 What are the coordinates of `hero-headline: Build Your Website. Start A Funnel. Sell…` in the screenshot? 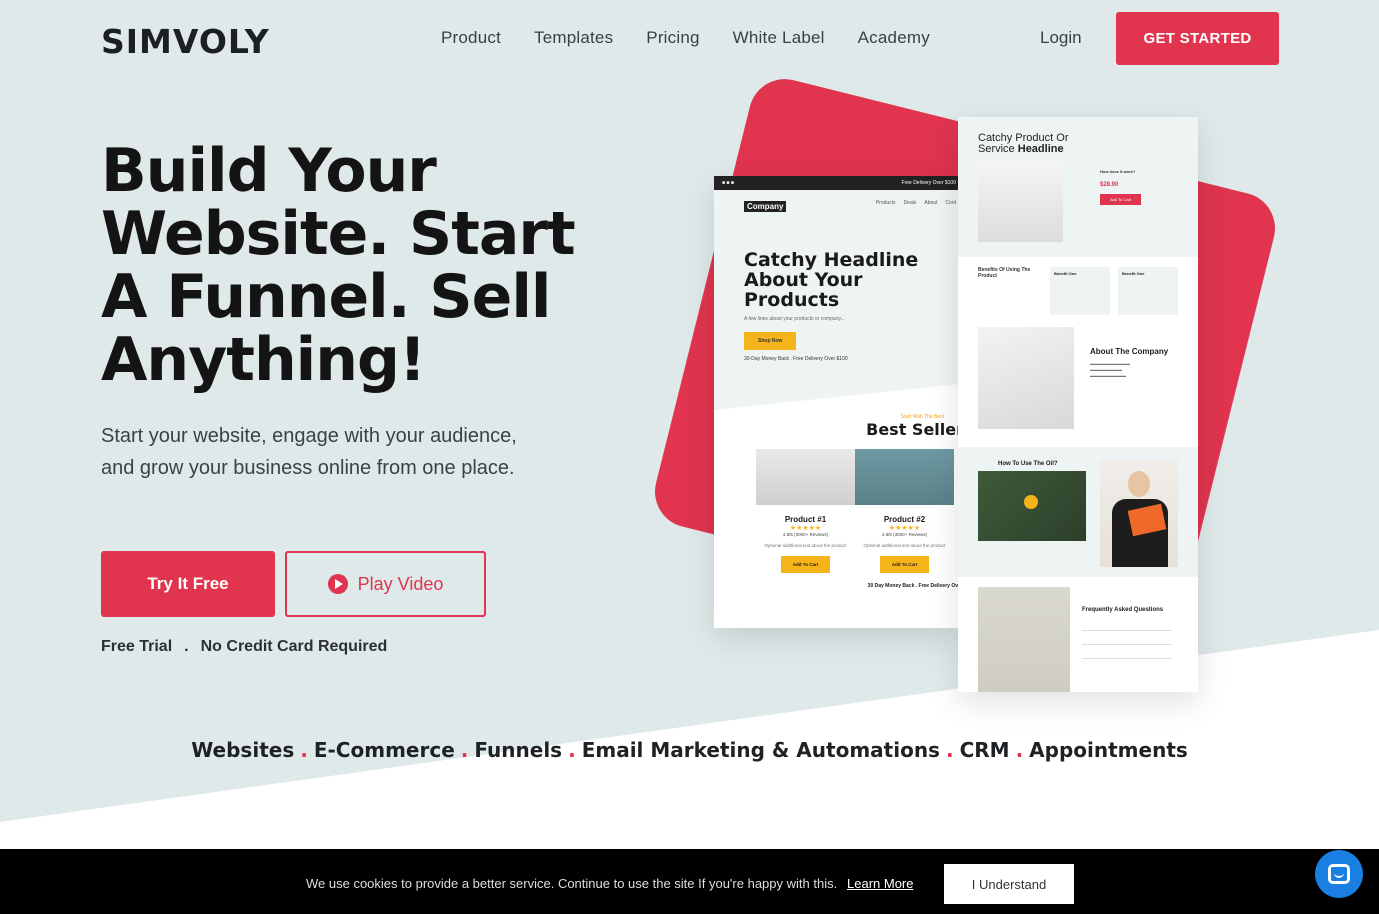 It's located at (338, 265).